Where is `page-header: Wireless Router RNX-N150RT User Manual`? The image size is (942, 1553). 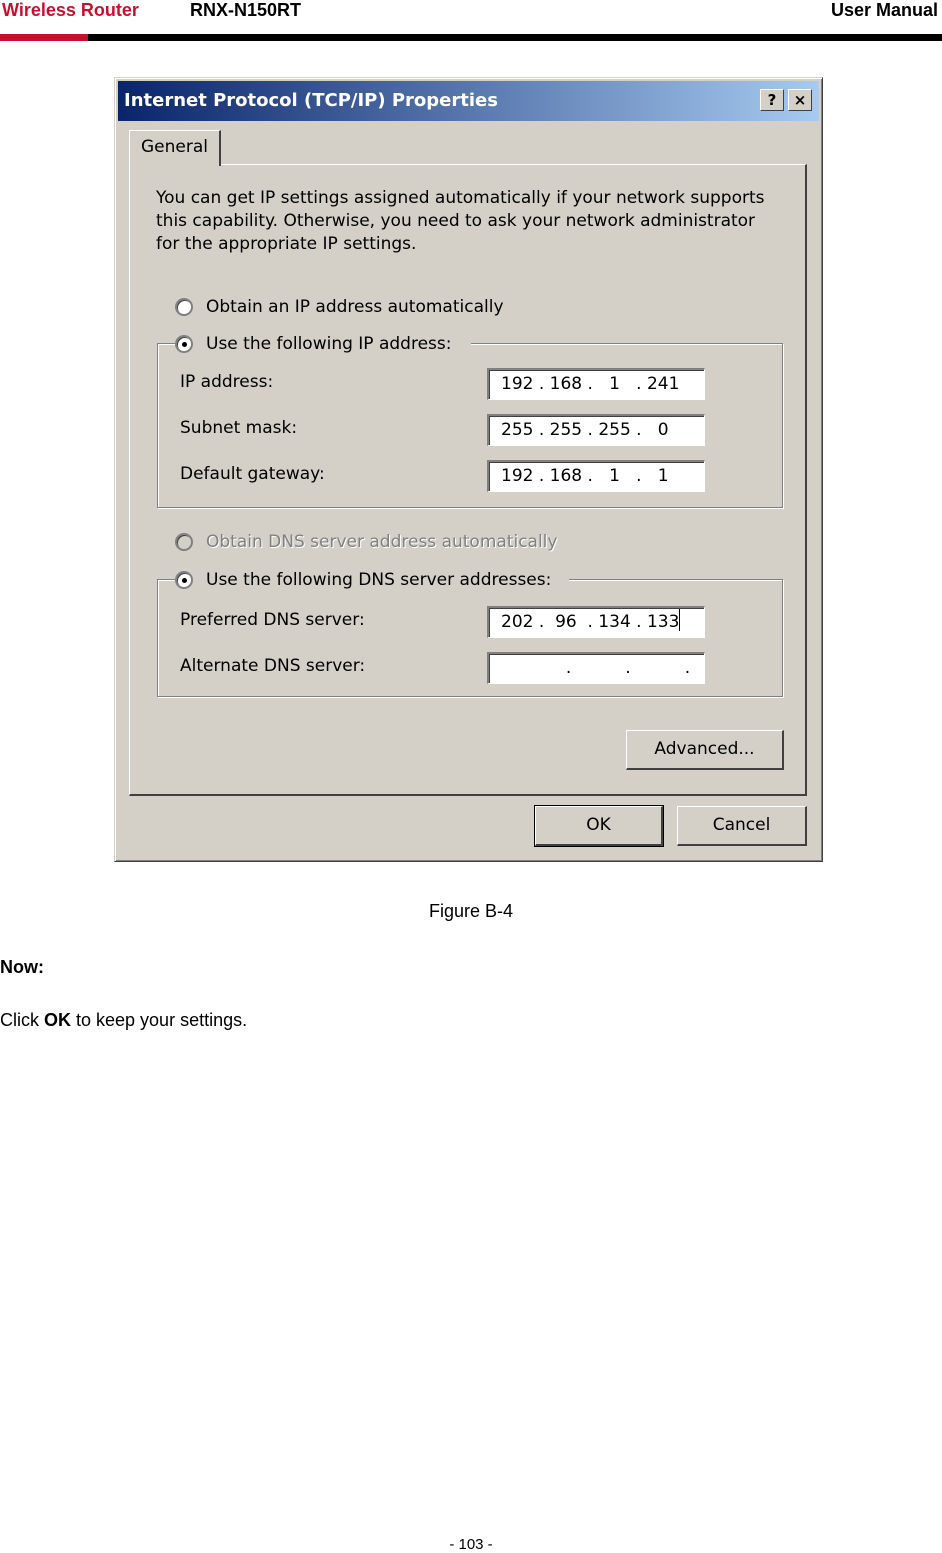 page-header: Wireless Router RNX-N150RT User Manual is located at coordinates (471, 22).